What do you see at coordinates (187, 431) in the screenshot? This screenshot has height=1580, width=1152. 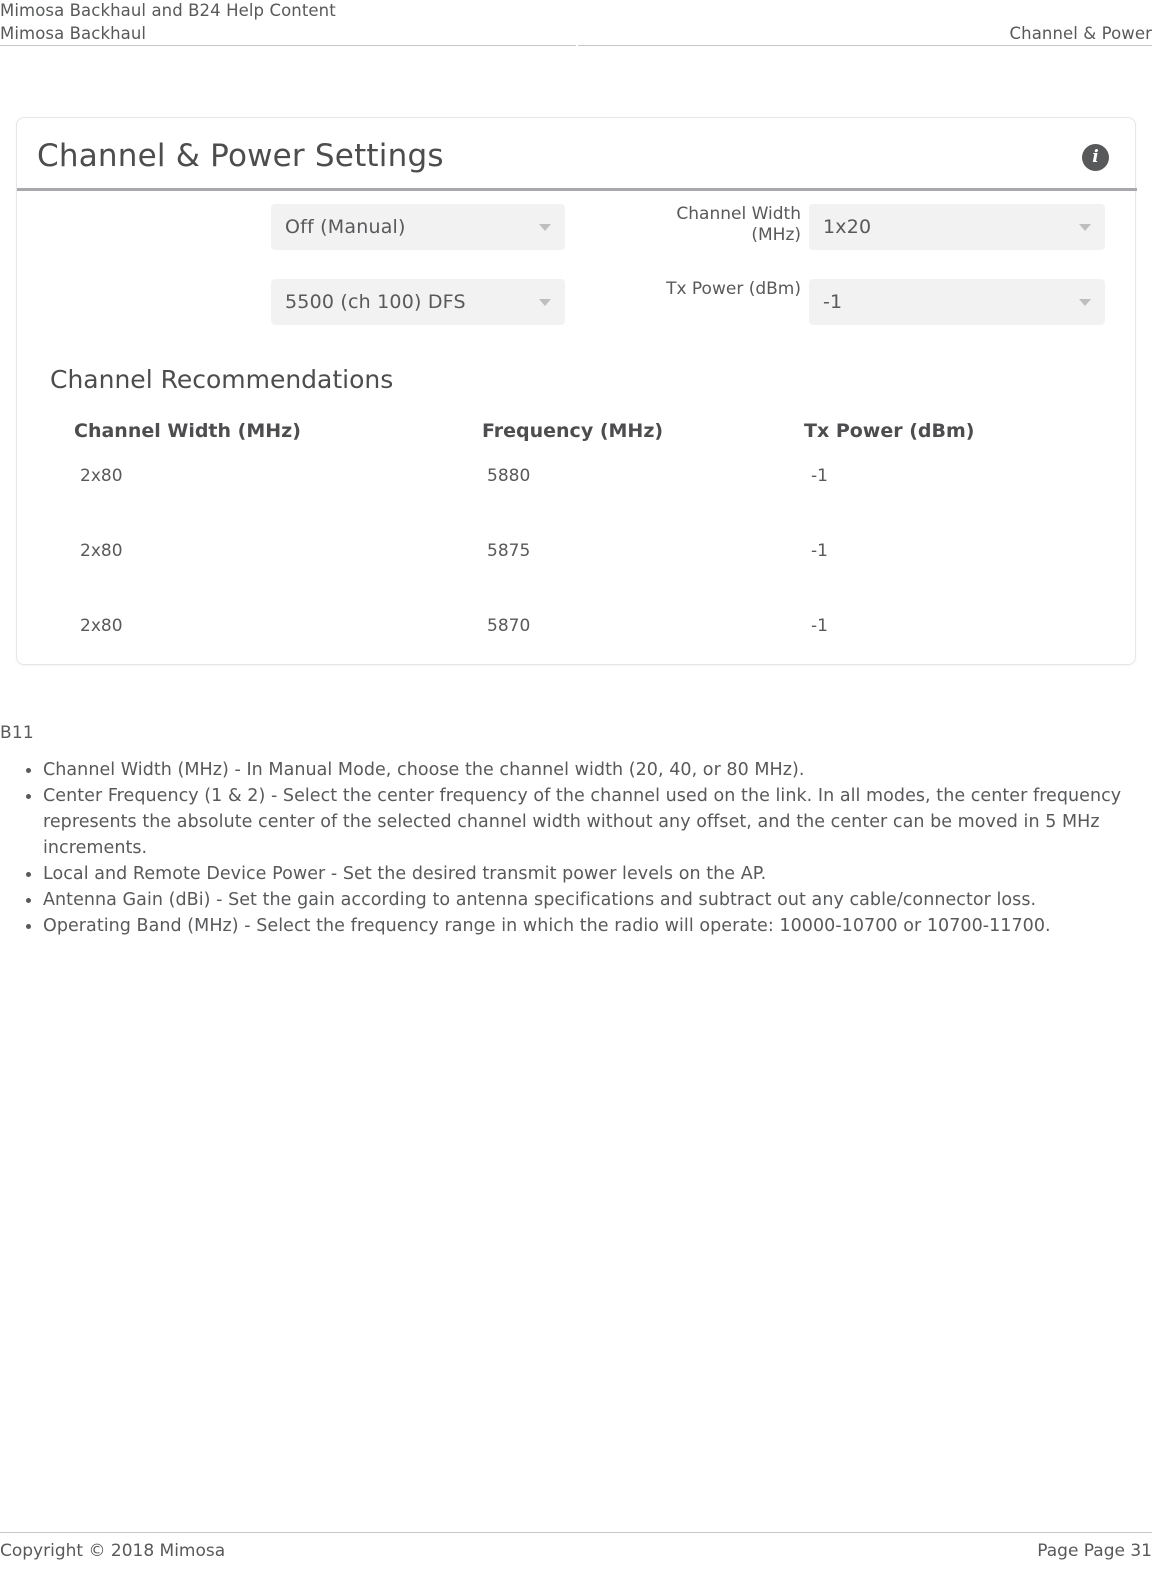 I see `column-header-channel-width: Channel Width (MHz)` at bounding box center [187, 431].